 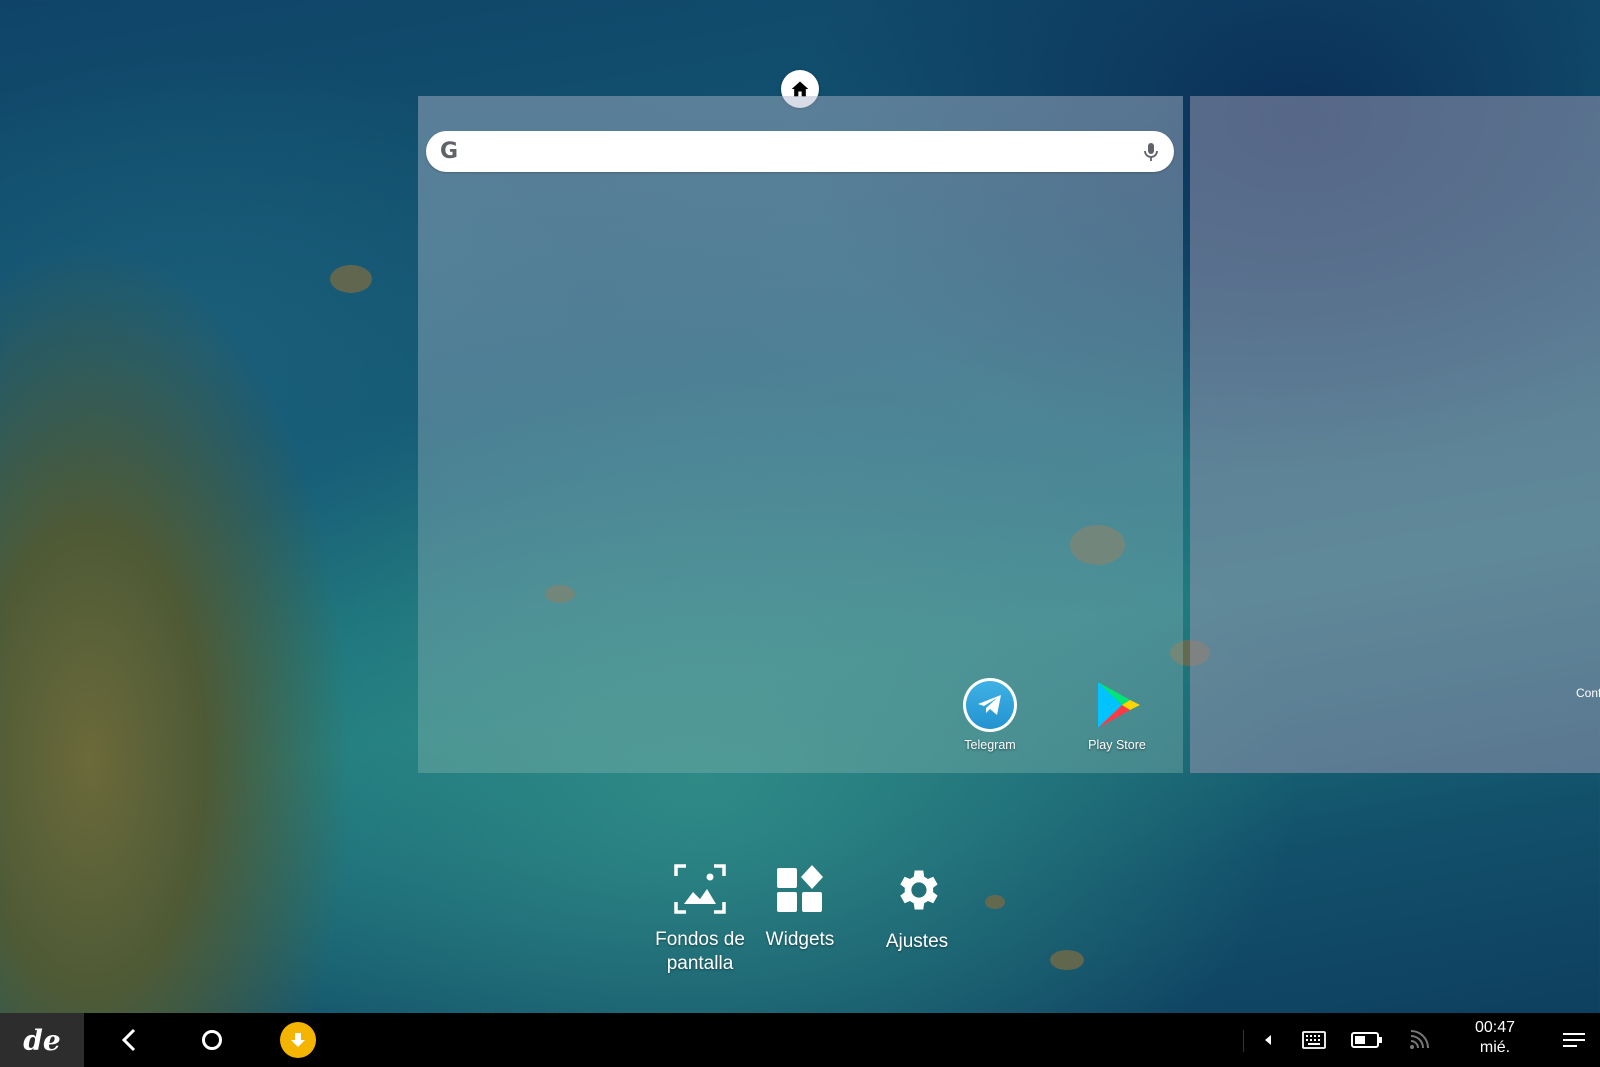 What do you see at coordinates (1588, 693) in the screenshot?
I see `peek-app-label: Conf` at bounding box center [1588, 693].